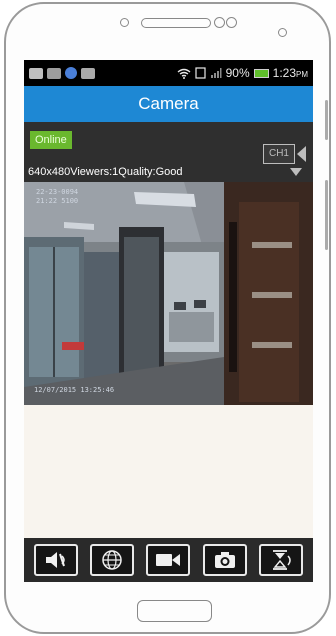 This screenshot has height=636, width=336. Describe the element at coordinates (57, 201) in the screenshot. I see `overlay-line-2: 21:22 5100` at that location.